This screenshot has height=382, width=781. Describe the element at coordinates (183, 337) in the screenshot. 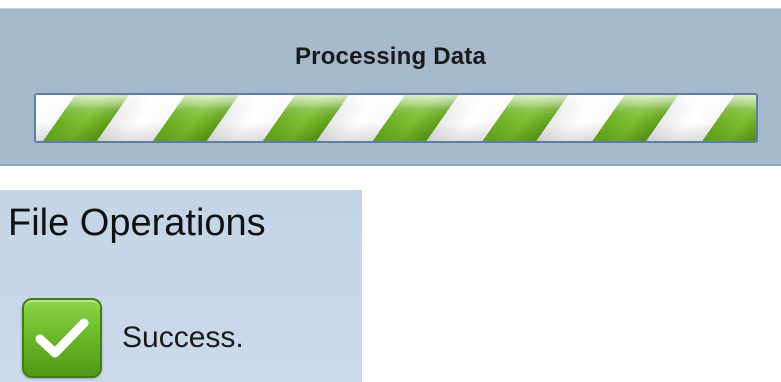

I see `status-text: Success.` at that location.